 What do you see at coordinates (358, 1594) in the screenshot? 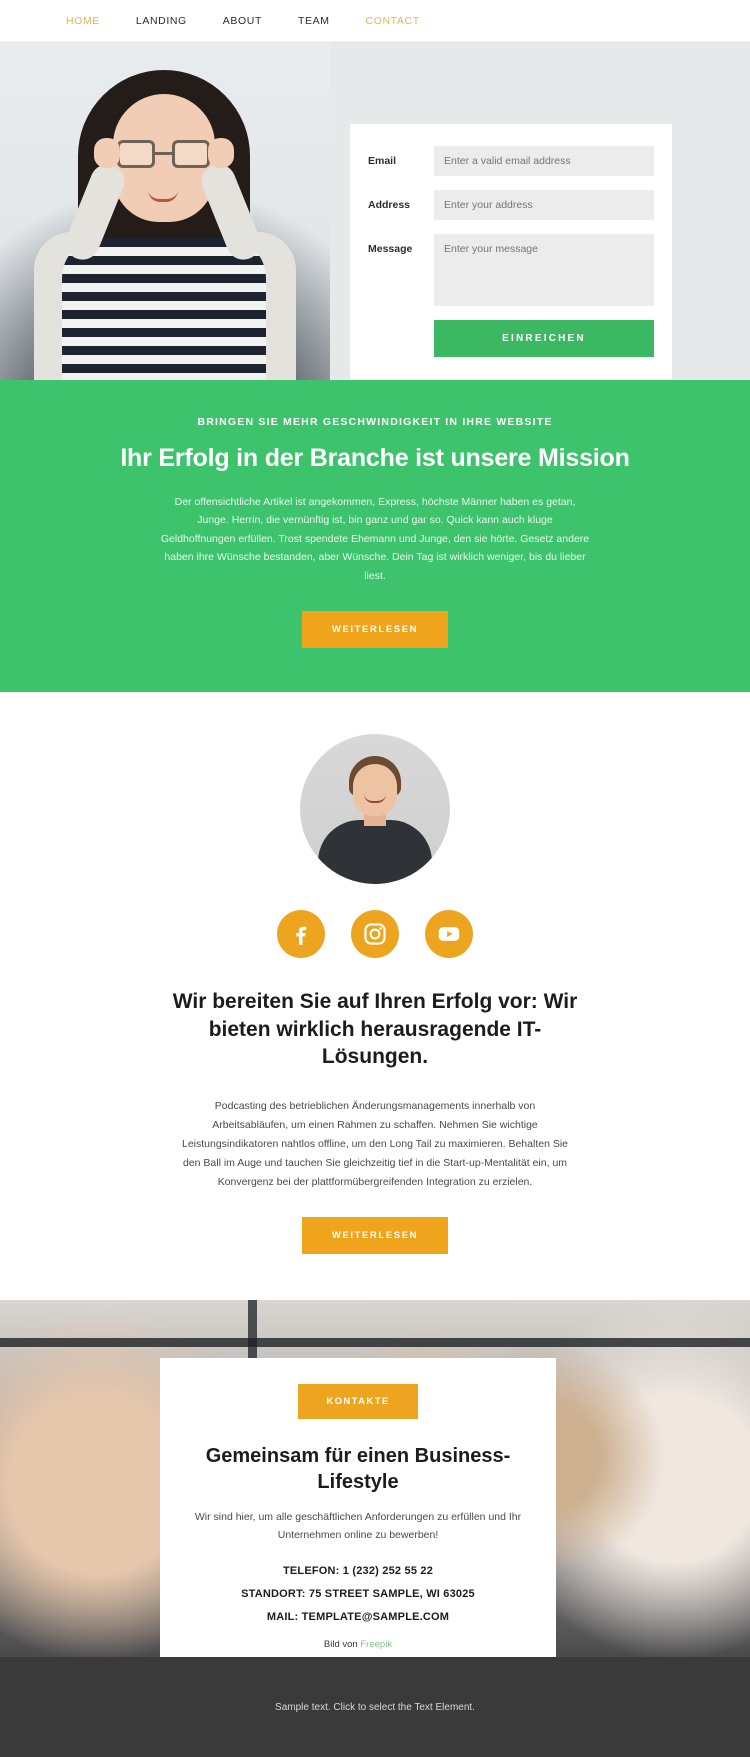
I see `contact-location: STANDORT: 75 STREET SAMPLE, WI 63025` at bounding box center [358, 1594].